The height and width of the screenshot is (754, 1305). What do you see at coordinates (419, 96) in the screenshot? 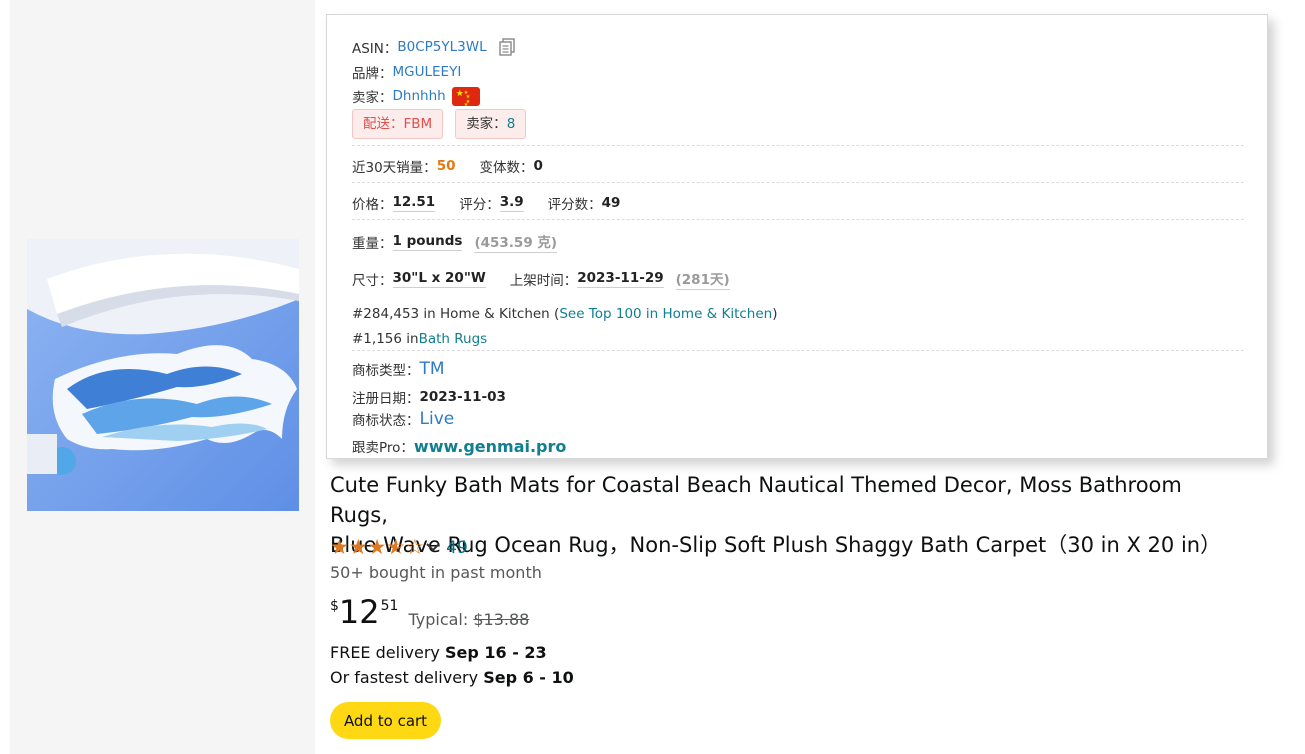
I see `seller-link: Dhnhhh` at bounding box center [419, 96].